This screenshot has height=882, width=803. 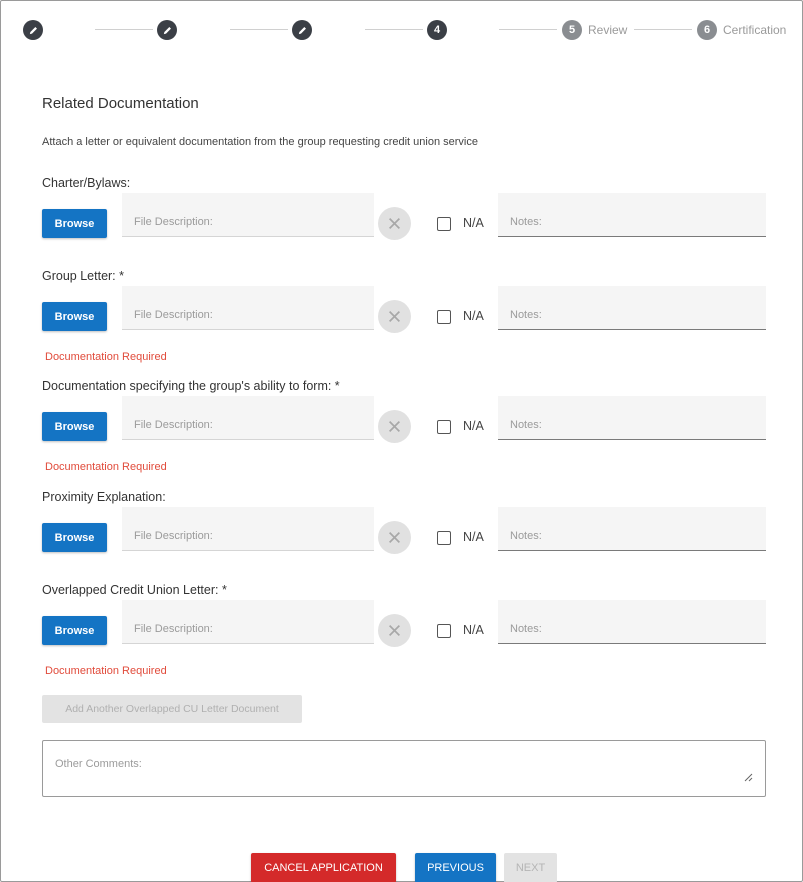 I want to click on group-letter-na-checkbox, so click(x=444, y=317).